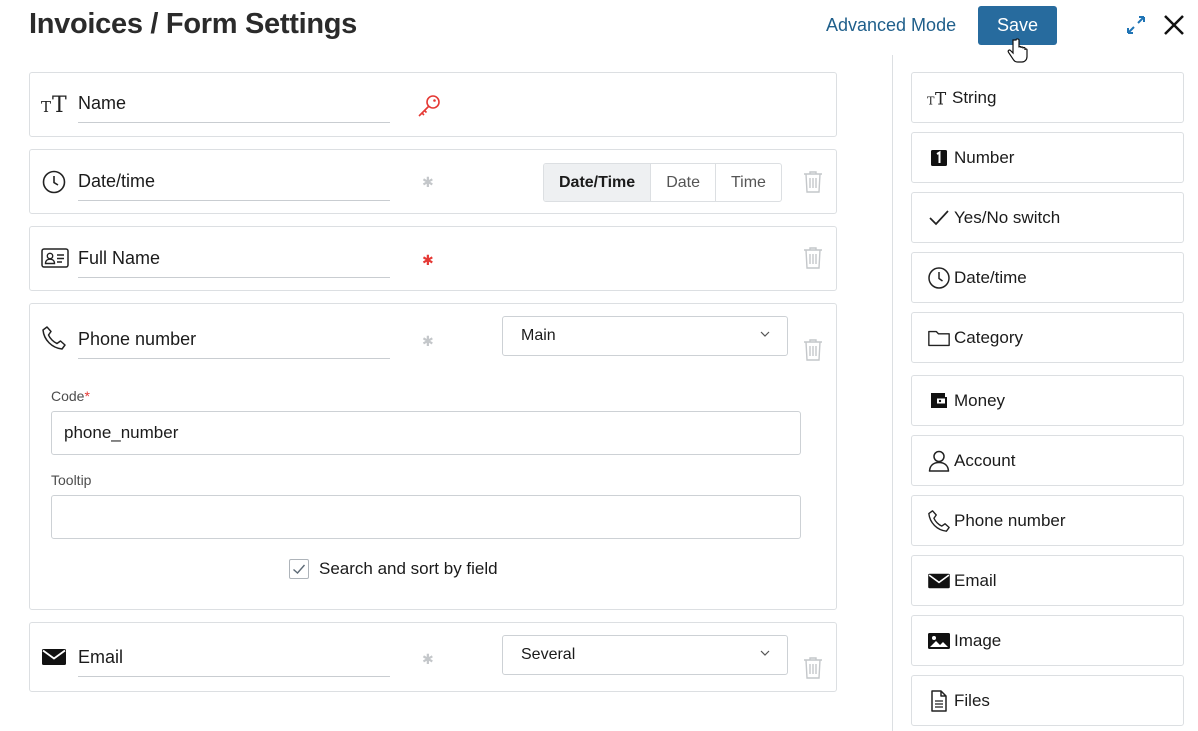 This screenshot has height=731, width=1198. What do you see at coordinates (598, 182) in the screenshot?
I see `mode-datetime-tab: Date/Time` at bounding box center [598, 182].